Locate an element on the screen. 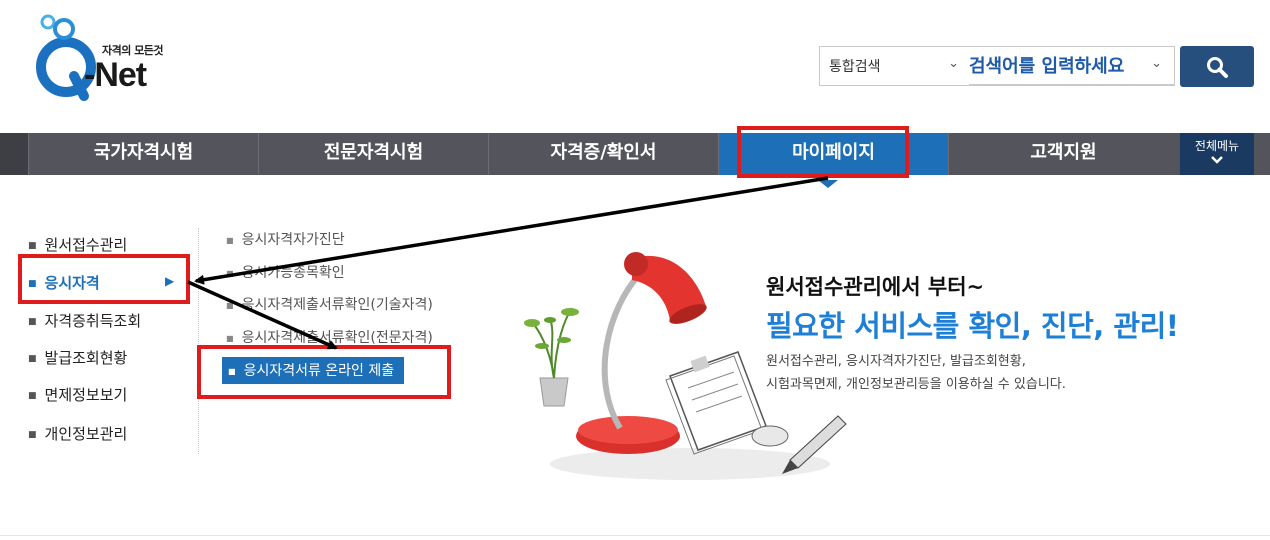 The height and width of the screenshot is (540, 1270). nav-customer-support: 고객지원 is located at coordinates (1063, 154).